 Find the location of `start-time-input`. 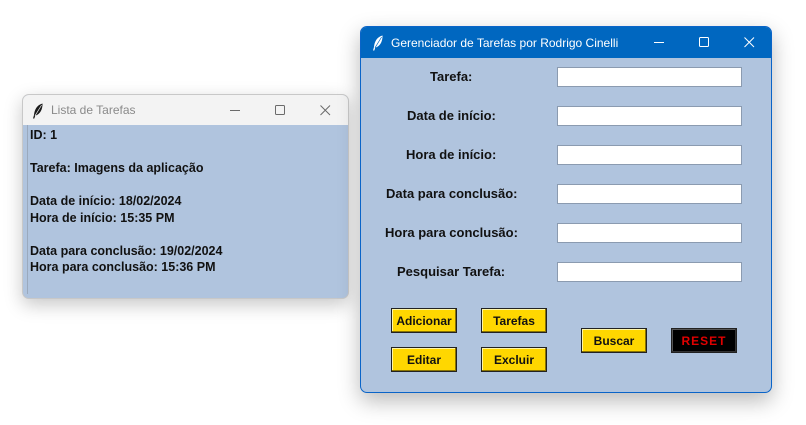

start-time-input is located at coordinates (649, 155).